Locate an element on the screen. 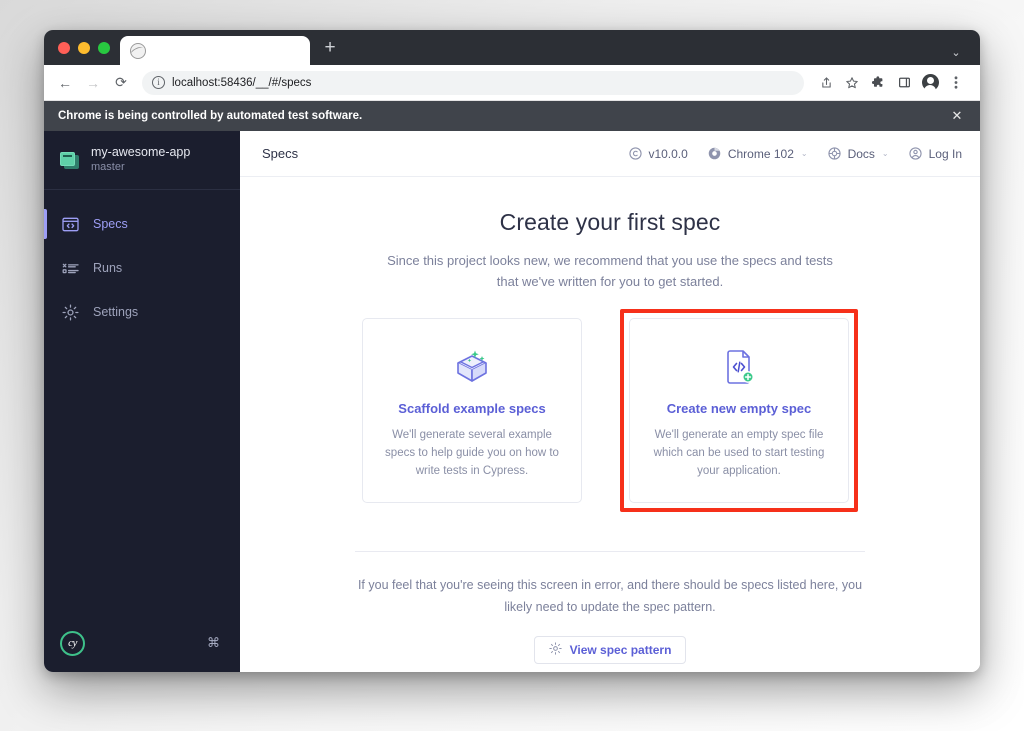 Image resolution: width=1024 pixels, height=731 pixels. browser-label: Chrome 102 is located at coordinates (760, 153).